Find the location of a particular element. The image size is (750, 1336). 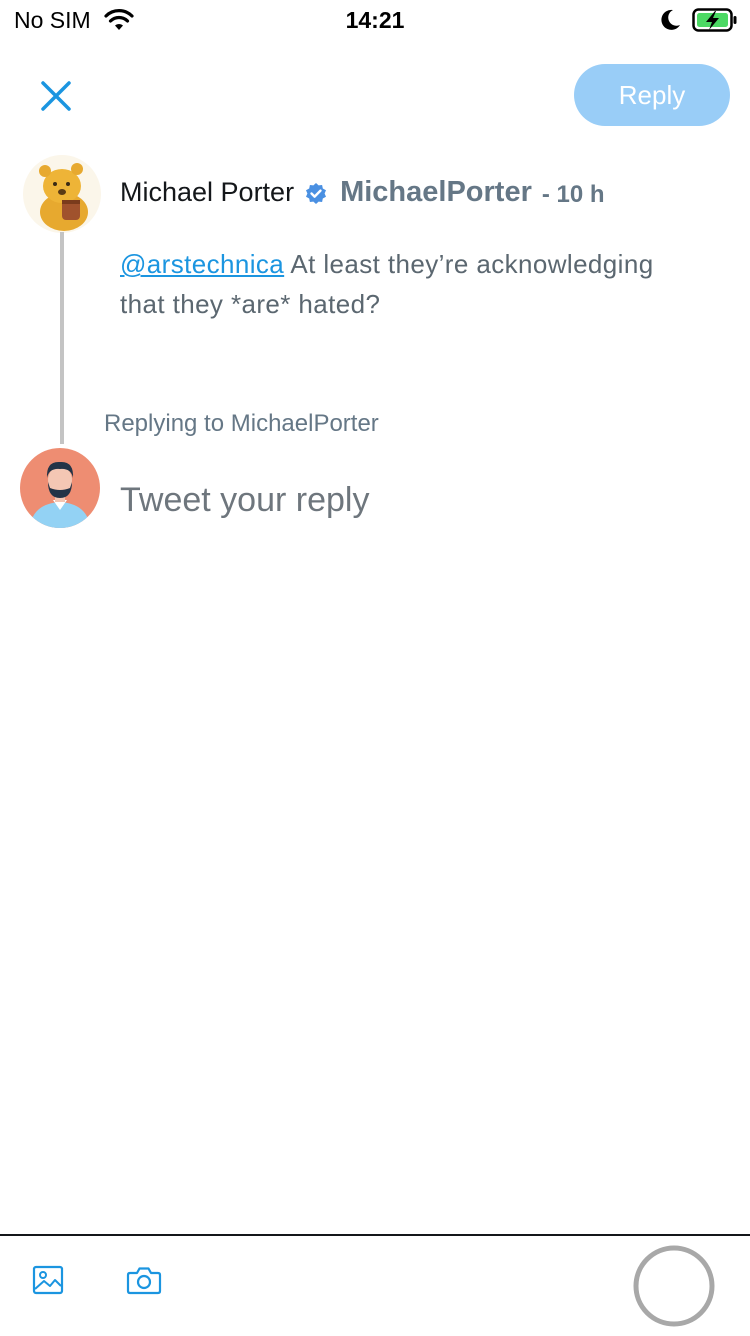

close-icon is located at coordinates (56, 96).